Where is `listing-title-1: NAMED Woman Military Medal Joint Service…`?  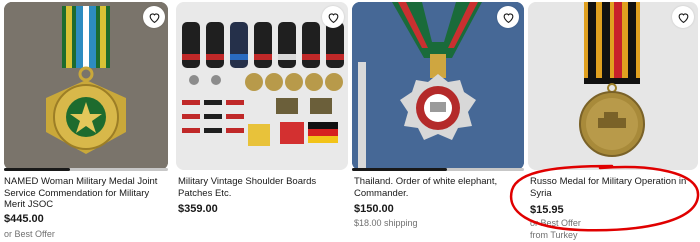
listing-title-1: NAMED Woman Military Medal Joint Service… is located at coordinates (86, 193).